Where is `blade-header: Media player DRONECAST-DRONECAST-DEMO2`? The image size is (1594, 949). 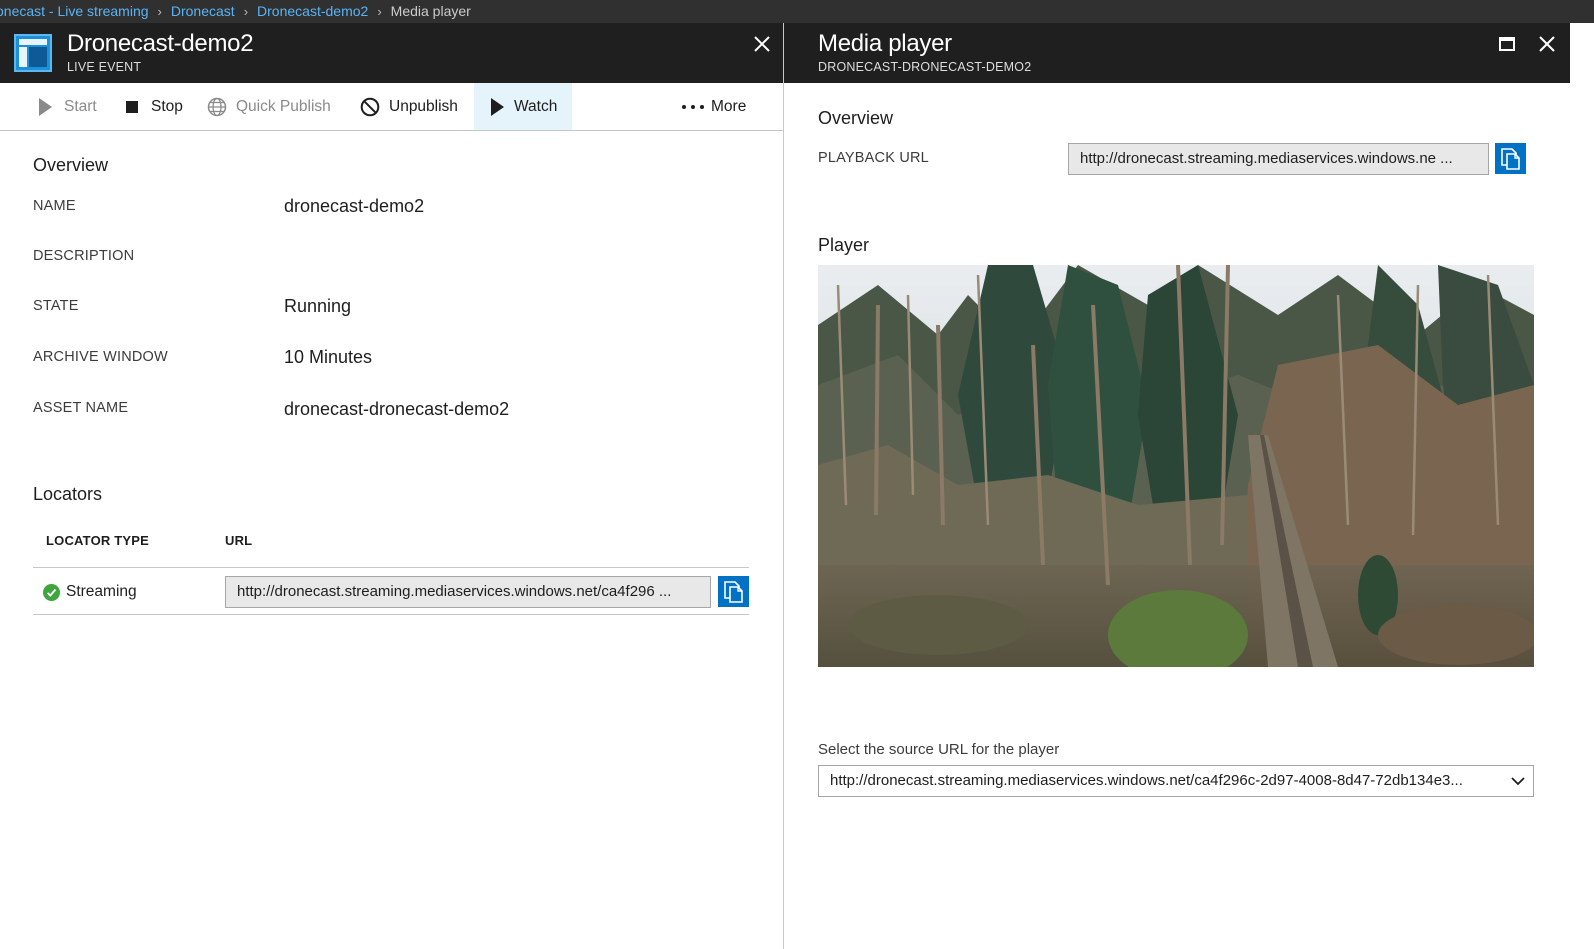
blade-header: Media player DRONECAST-DRONECAST-DEMO2 is located at coordinates (1177, 53).